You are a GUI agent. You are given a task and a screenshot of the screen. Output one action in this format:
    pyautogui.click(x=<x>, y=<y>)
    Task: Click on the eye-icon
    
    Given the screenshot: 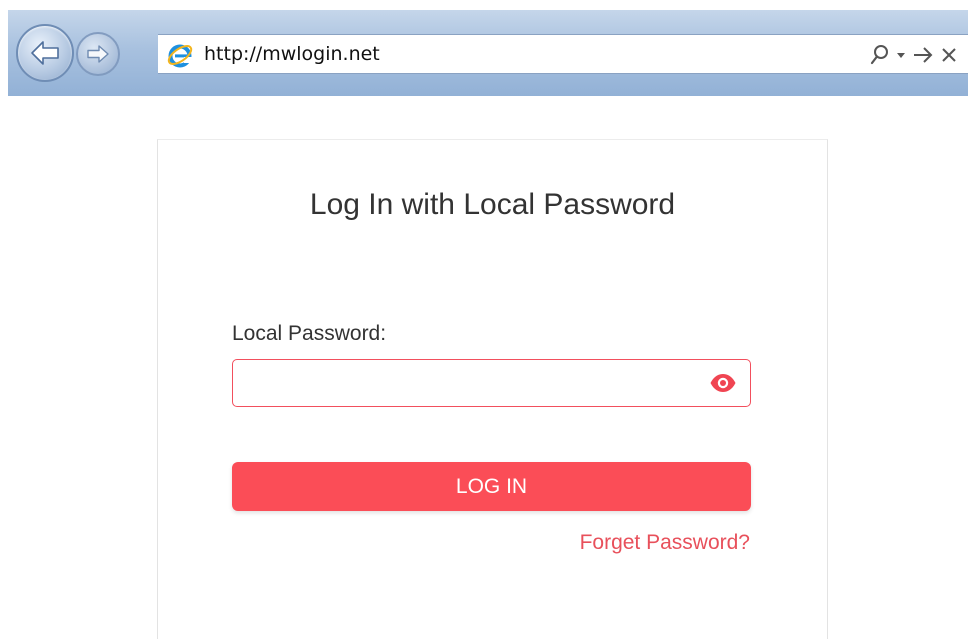 What is the action you would take?
    pyautogui.click(x=723, y=383)
    